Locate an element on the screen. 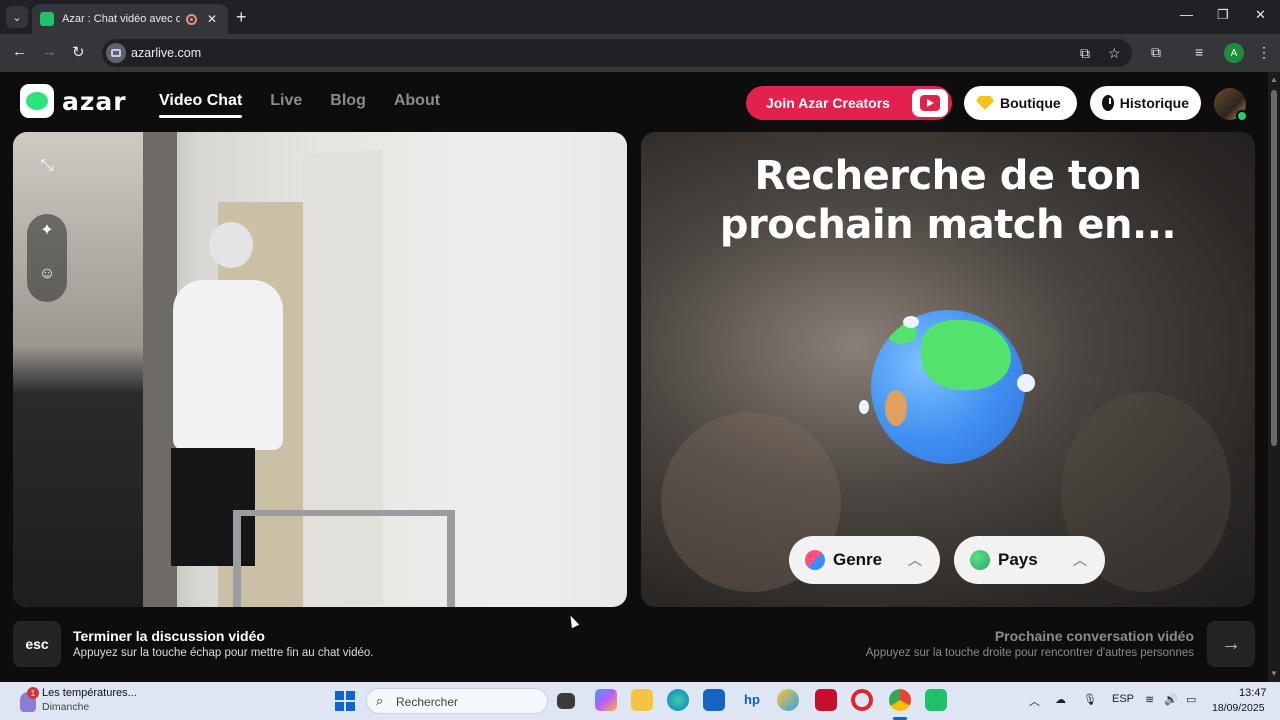  tab-title: Azar : Chat vidéo avec de n is located at coordinates (121, 19).